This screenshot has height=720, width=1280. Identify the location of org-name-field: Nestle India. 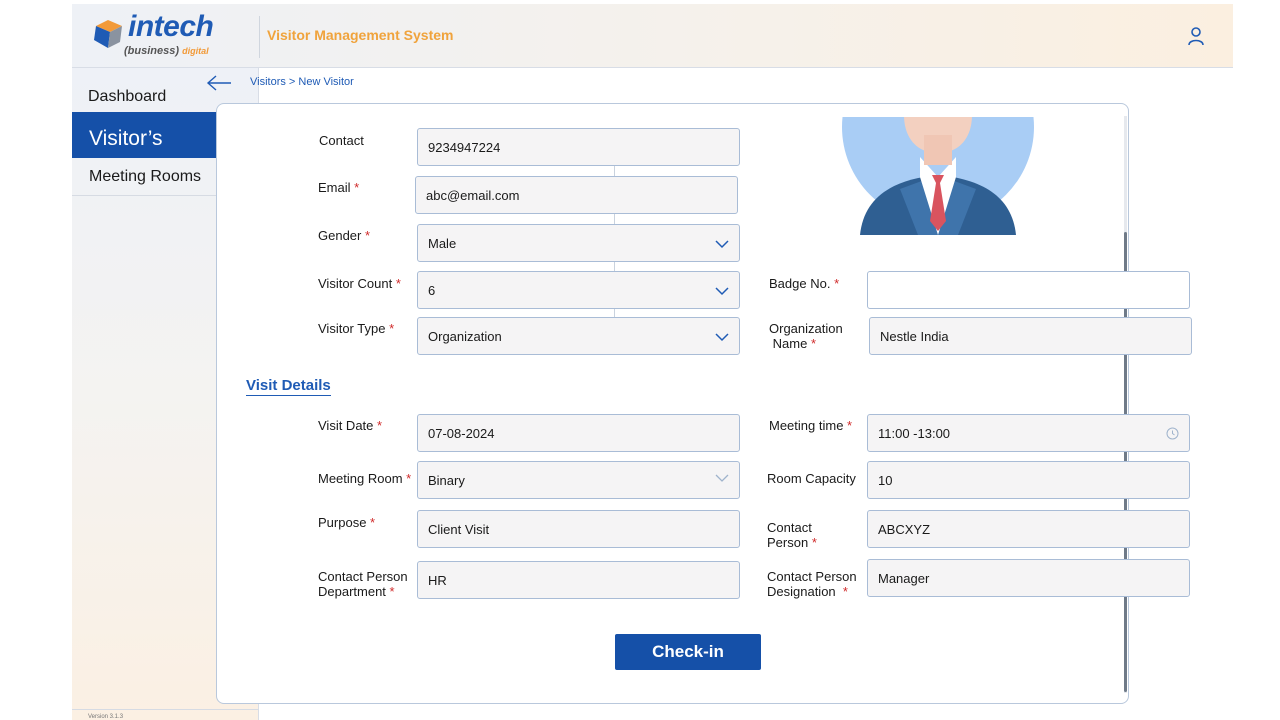
(1030, 336).